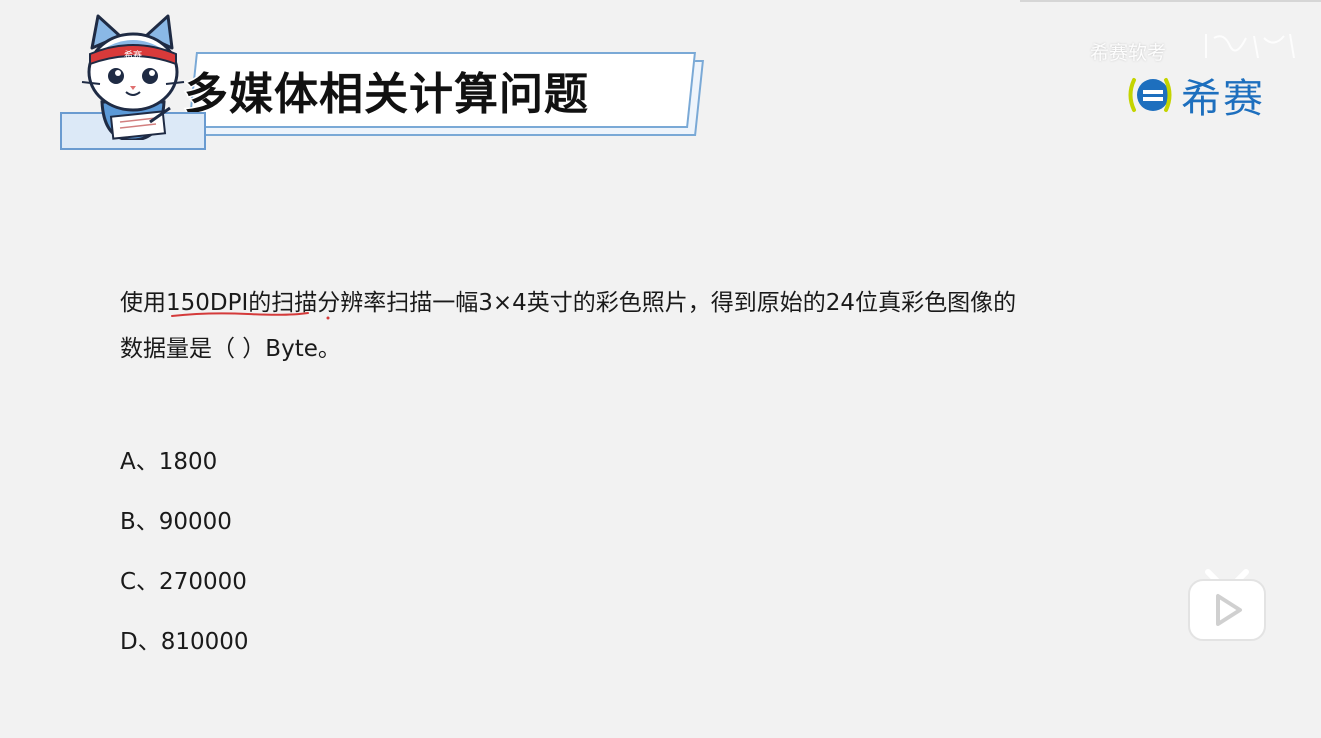 This screenshot has width=1321, height=738. What do you see at coordinates (1223, 99) in the screenshot?
I see `brand-name: 希赛` at bounding box center [1223, 99].